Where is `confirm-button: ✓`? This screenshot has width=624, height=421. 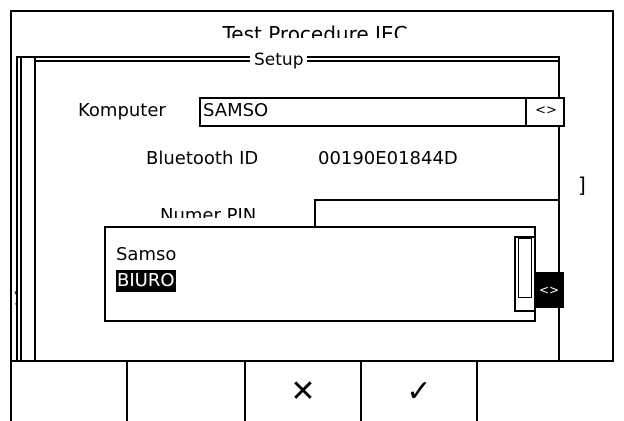 confirm-button: ✓ is located at coordinates (419, 391).